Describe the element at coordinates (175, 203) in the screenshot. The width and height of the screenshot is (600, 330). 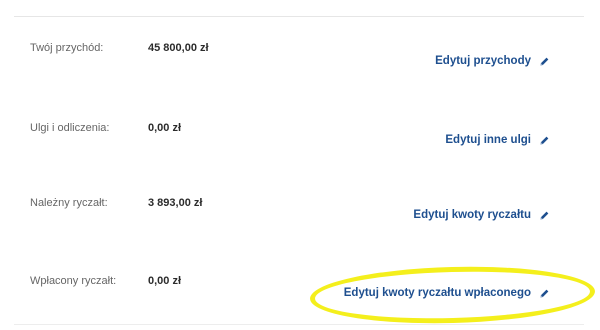
I see `row-value: 3 893,00 zł` at that location.